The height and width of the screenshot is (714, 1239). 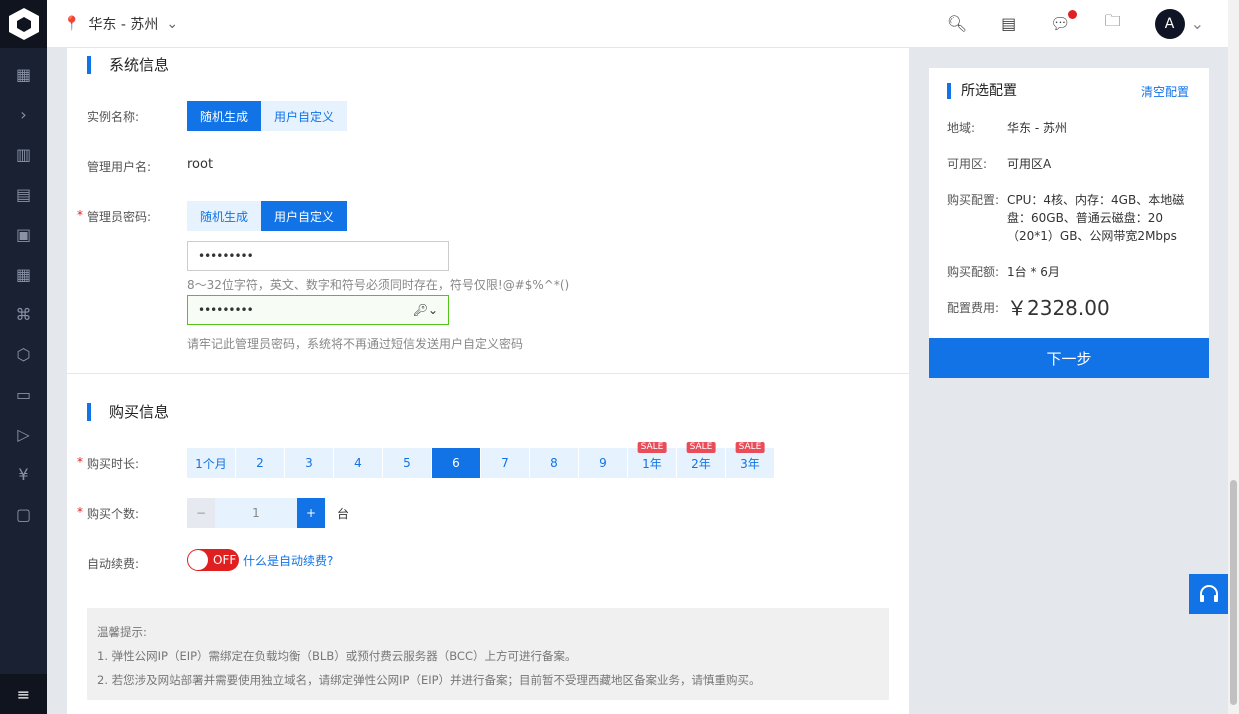 What do you see at coordinates (1037, 128) in the screenshot?
I see `region-value: 华东 - 苏州` at bounding box center [1037, 128].